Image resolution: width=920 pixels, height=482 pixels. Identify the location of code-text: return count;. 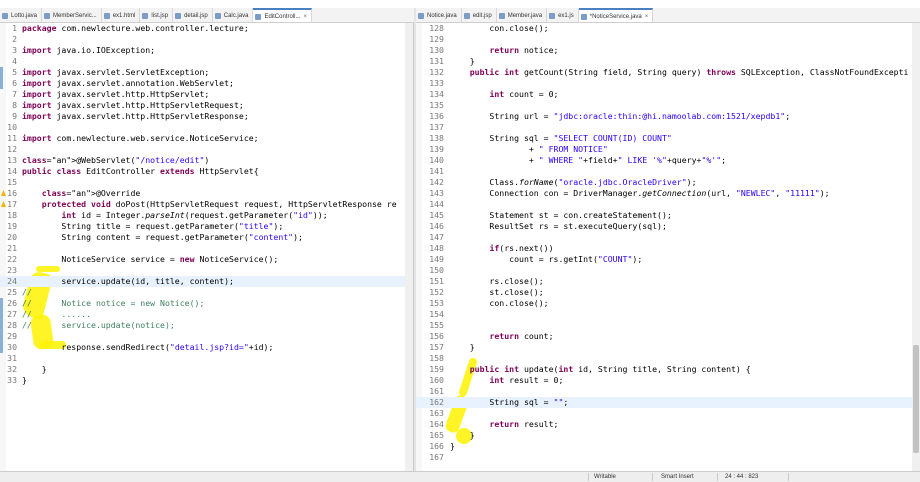
(501, 336).